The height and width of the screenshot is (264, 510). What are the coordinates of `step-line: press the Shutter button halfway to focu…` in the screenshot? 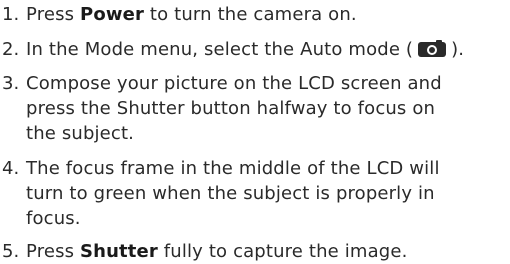 It's located at (231, 108).